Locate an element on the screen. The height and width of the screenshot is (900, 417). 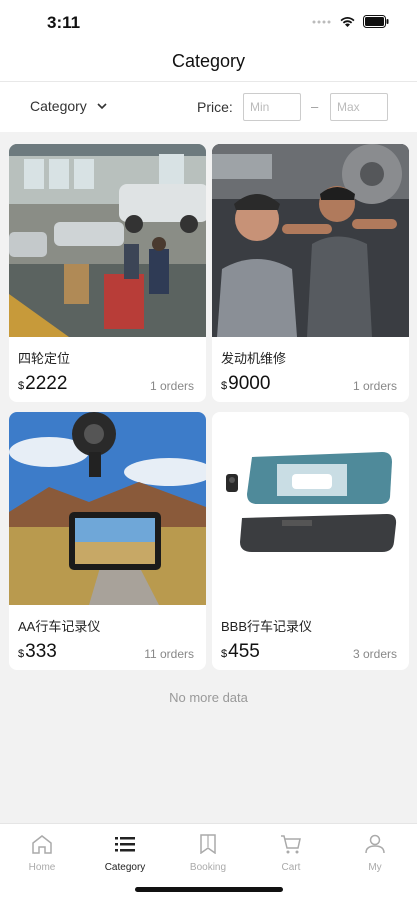
tab-cart: Cart is located at coordinates (291, 853).